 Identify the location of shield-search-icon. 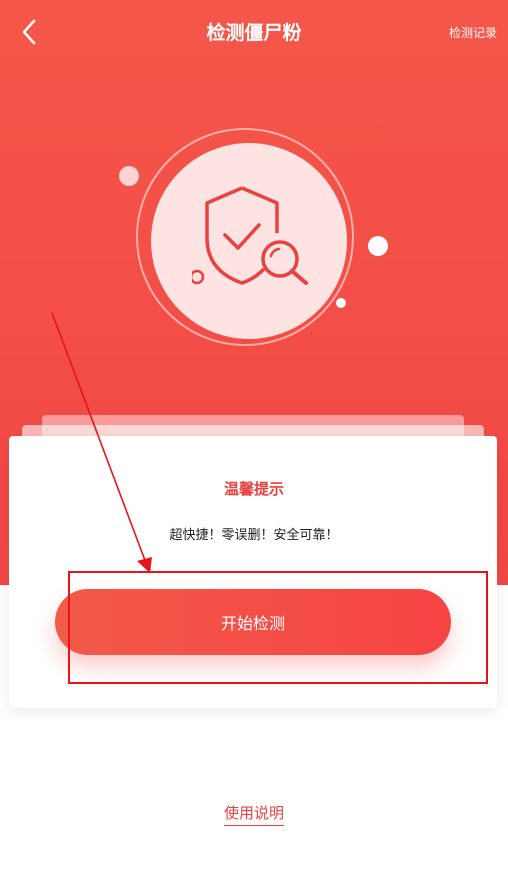
(250, 235).